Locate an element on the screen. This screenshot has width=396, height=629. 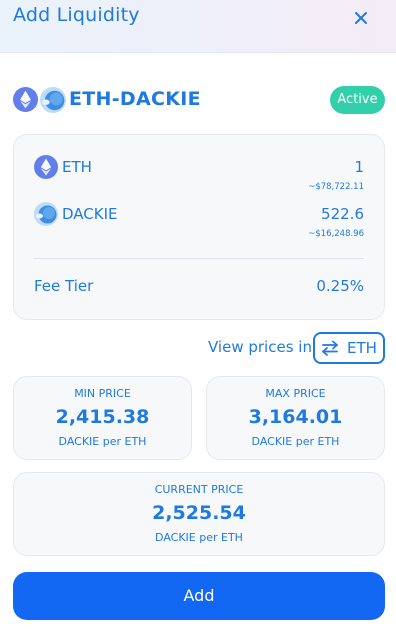
max-price-title: MAX PRICE is located at coordinates (295, 393).